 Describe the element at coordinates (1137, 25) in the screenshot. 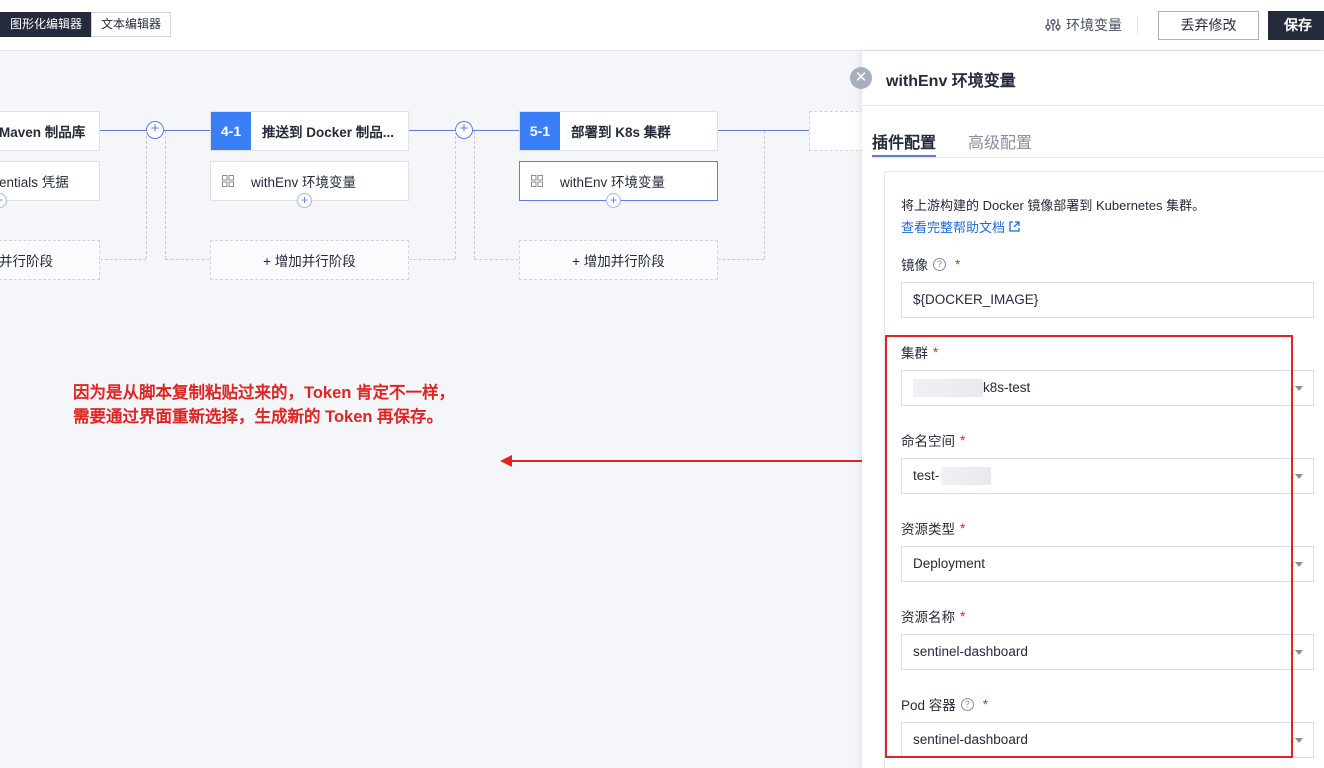

I see `toolbar-divider` at that location.